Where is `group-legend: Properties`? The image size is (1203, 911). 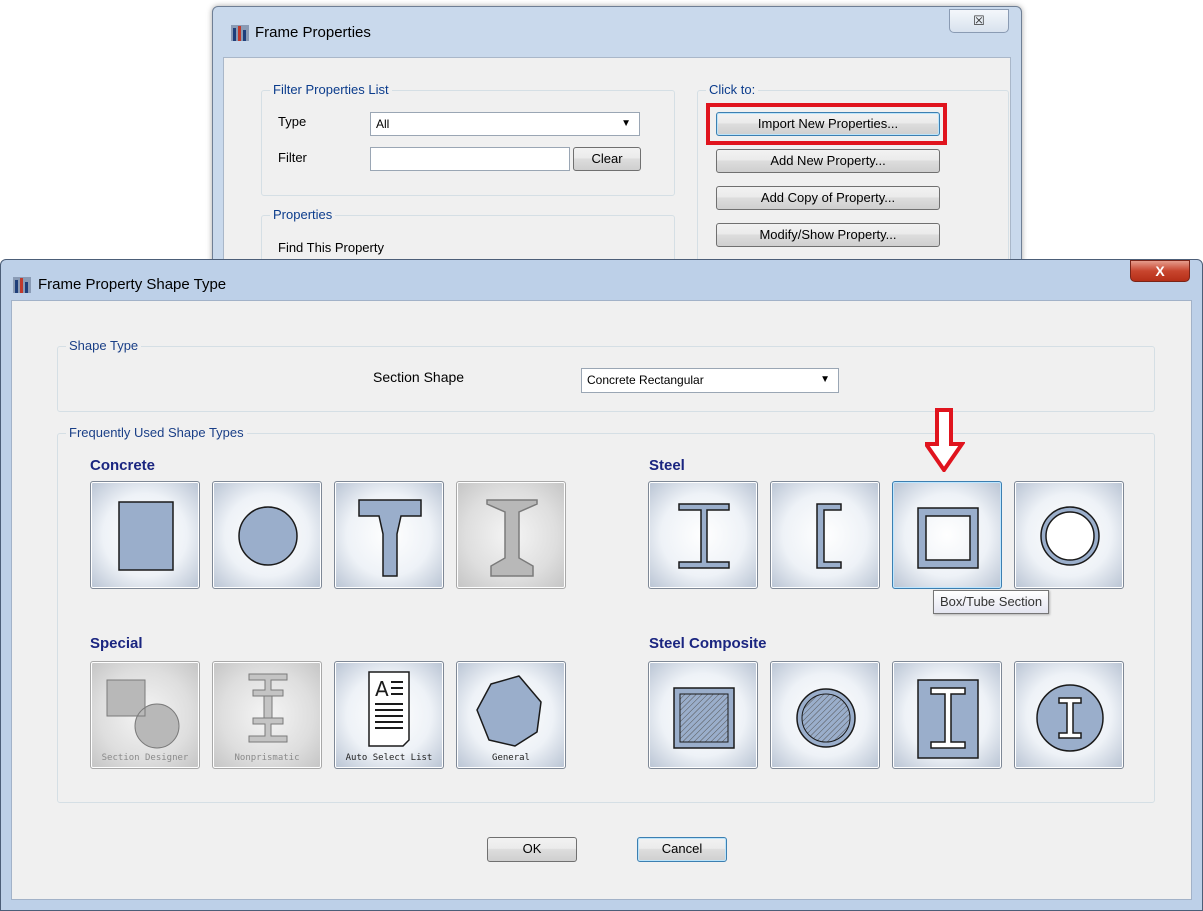 group-legend: Properties is located at coordinates (303, 214).